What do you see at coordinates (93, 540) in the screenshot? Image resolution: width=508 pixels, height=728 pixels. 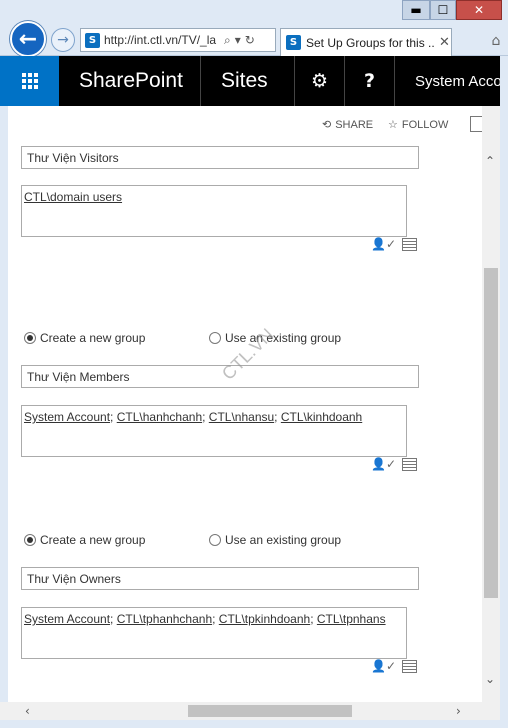 I see `owners-option-new-label: Create a new group` at bounding box center [93, 540].